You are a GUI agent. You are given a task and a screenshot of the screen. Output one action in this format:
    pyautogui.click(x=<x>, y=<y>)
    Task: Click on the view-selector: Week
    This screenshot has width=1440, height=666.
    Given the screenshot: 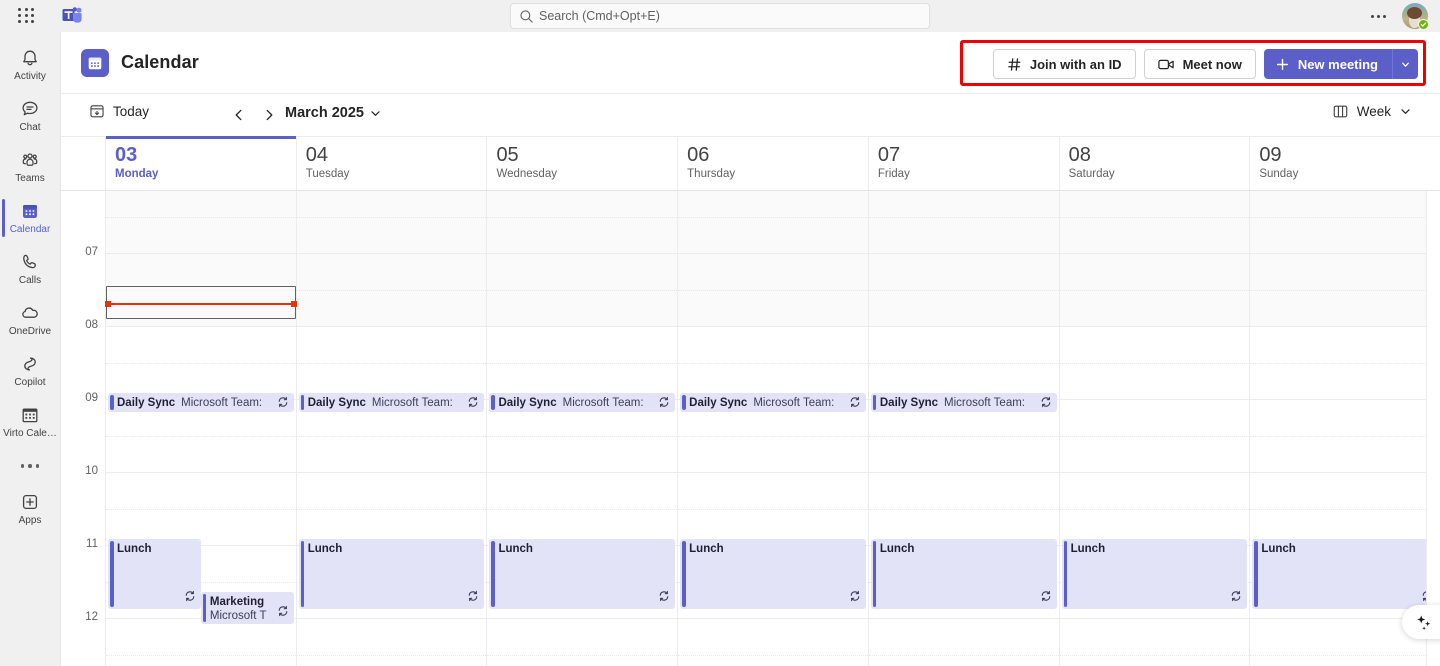 What is the action you would take?
    pyautogui.click(x=1372, y=111)
    